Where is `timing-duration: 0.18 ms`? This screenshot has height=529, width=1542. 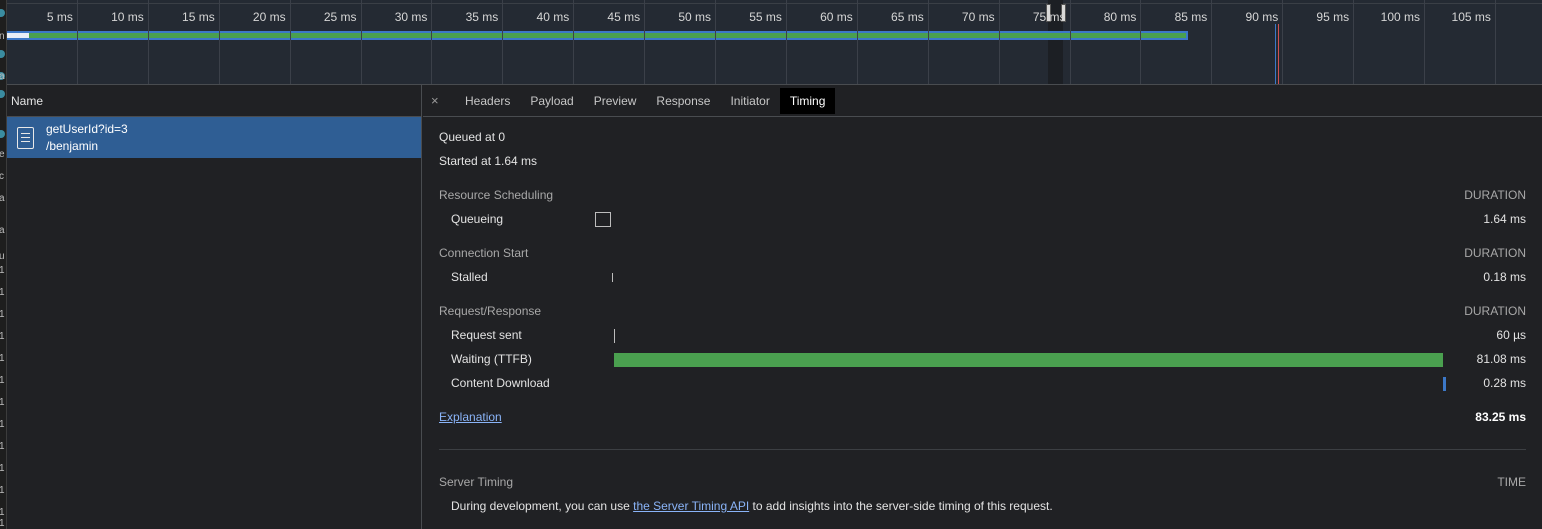
timing-duration: 0.18 ms is located at coordinates (1504, 277).